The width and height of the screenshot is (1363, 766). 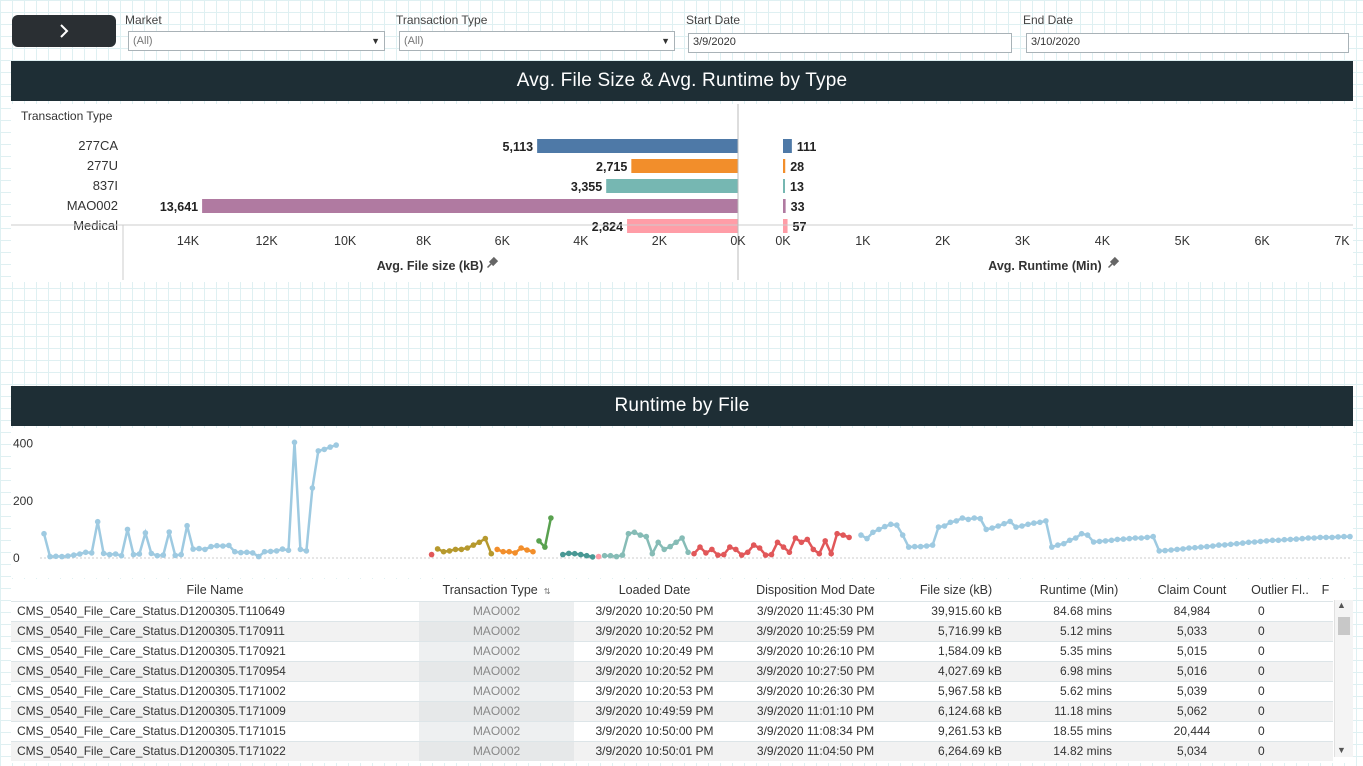 What do you see at coordinates (1341, 750) in the screenshot?
I see `chevron-down-icon: ▼` at bounding box center [1341, 750].